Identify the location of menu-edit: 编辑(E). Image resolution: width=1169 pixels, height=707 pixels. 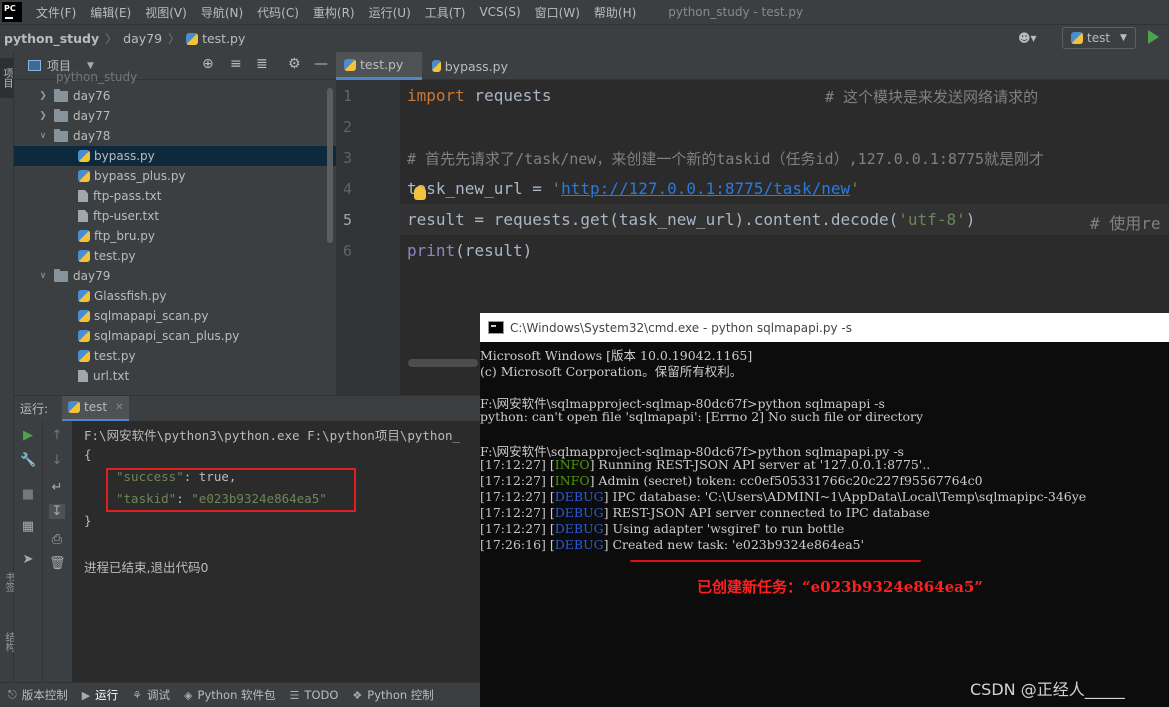
(110, 12).